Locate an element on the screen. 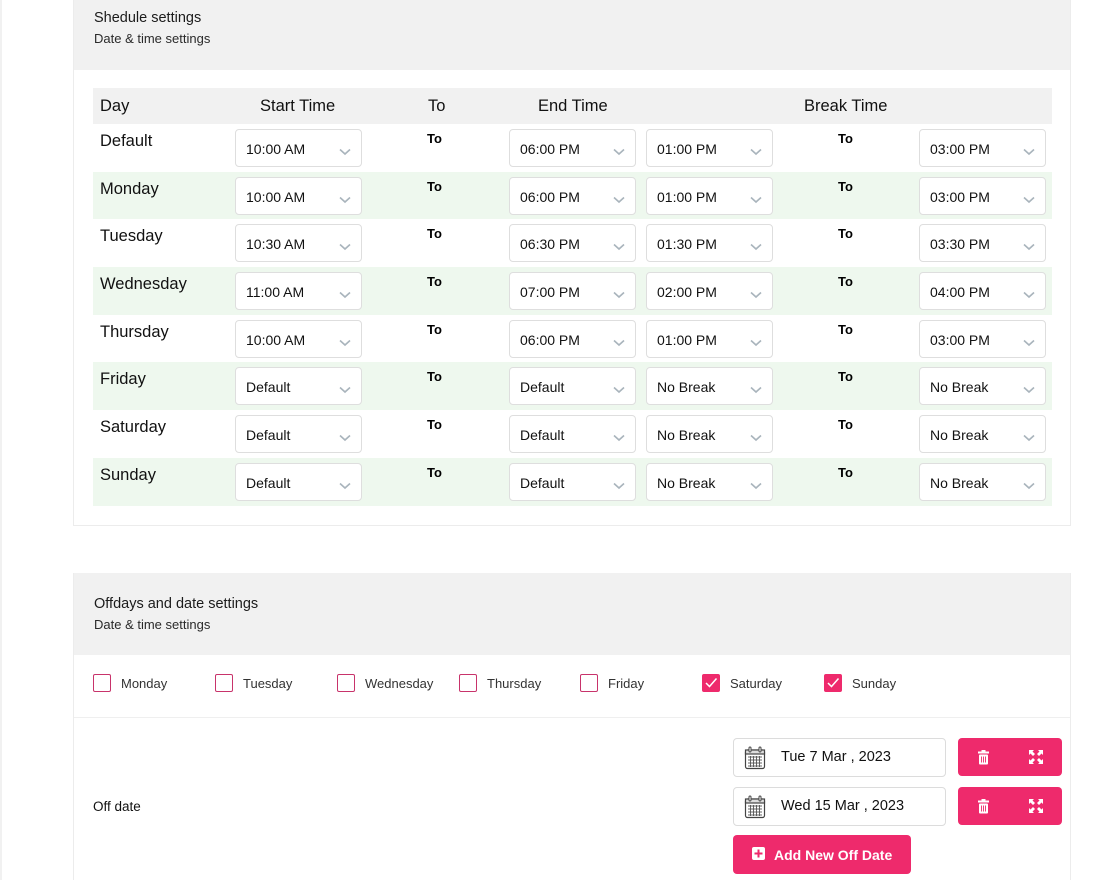 This screenshot has height=880, width=1115. start-time-select-value: 10:00 AM is located at coordinates (276, 196).